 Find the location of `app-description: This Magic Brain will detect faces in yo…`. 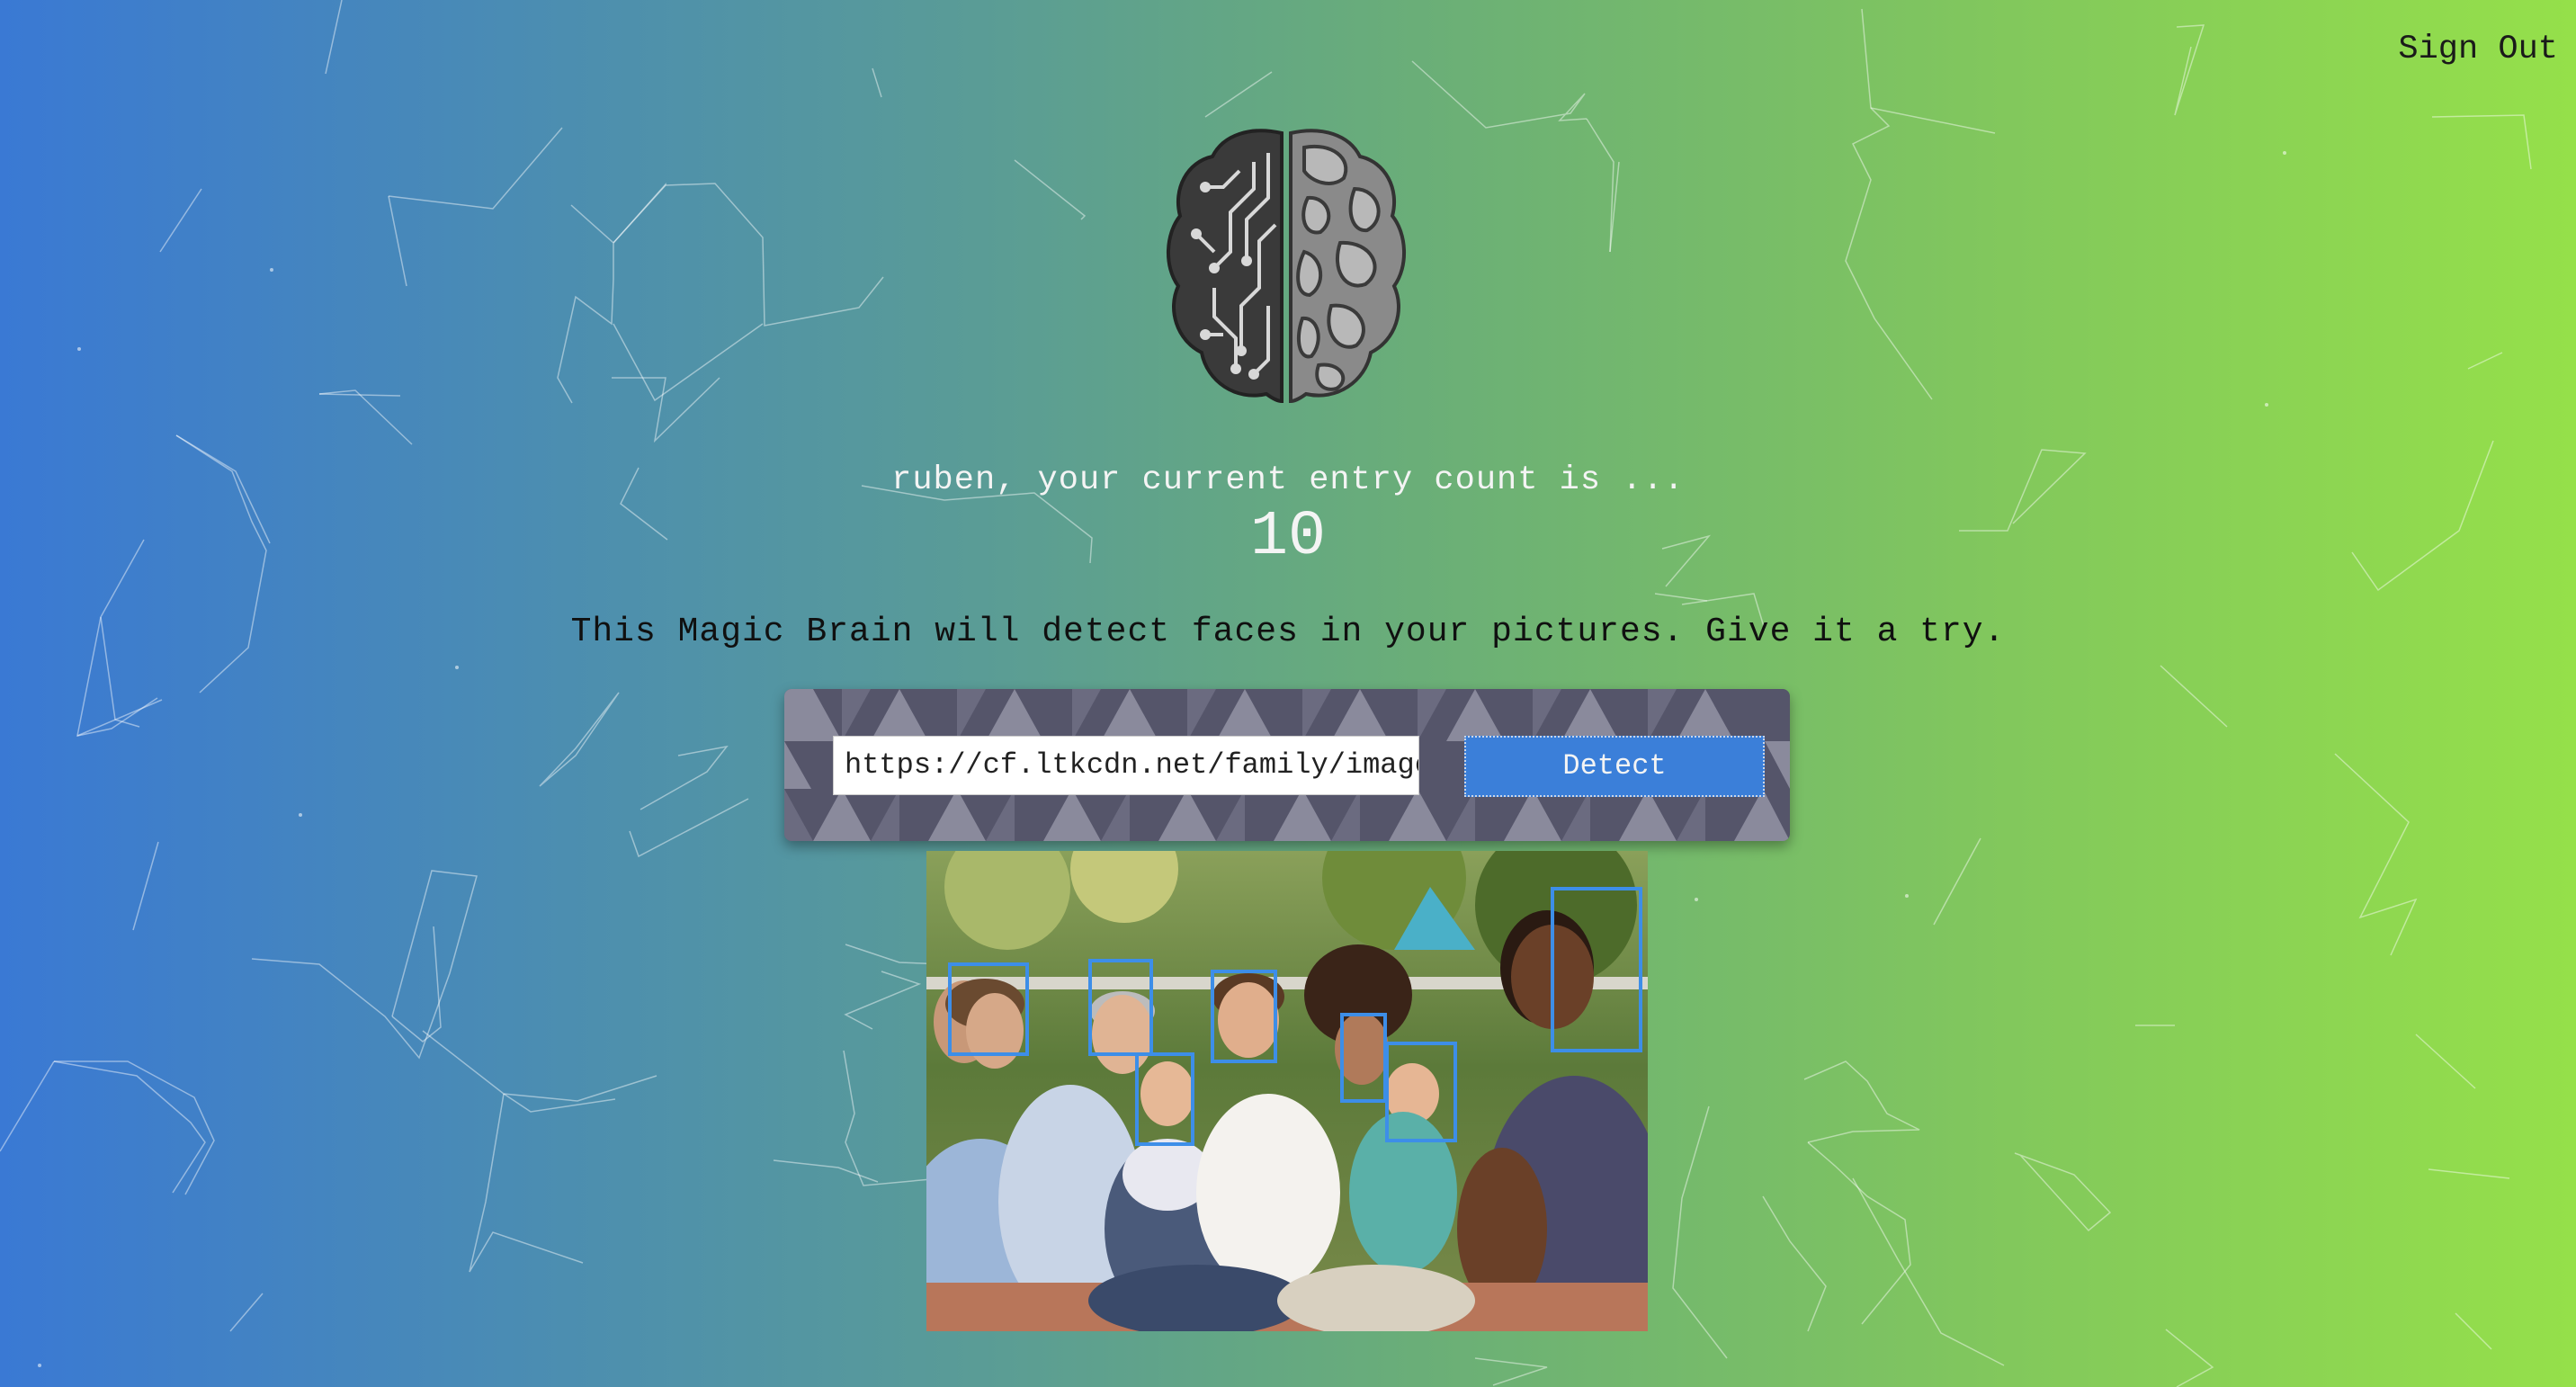

app-description: This Magic Brain will detect faces in yo… is located at coordinates (1288, 632).